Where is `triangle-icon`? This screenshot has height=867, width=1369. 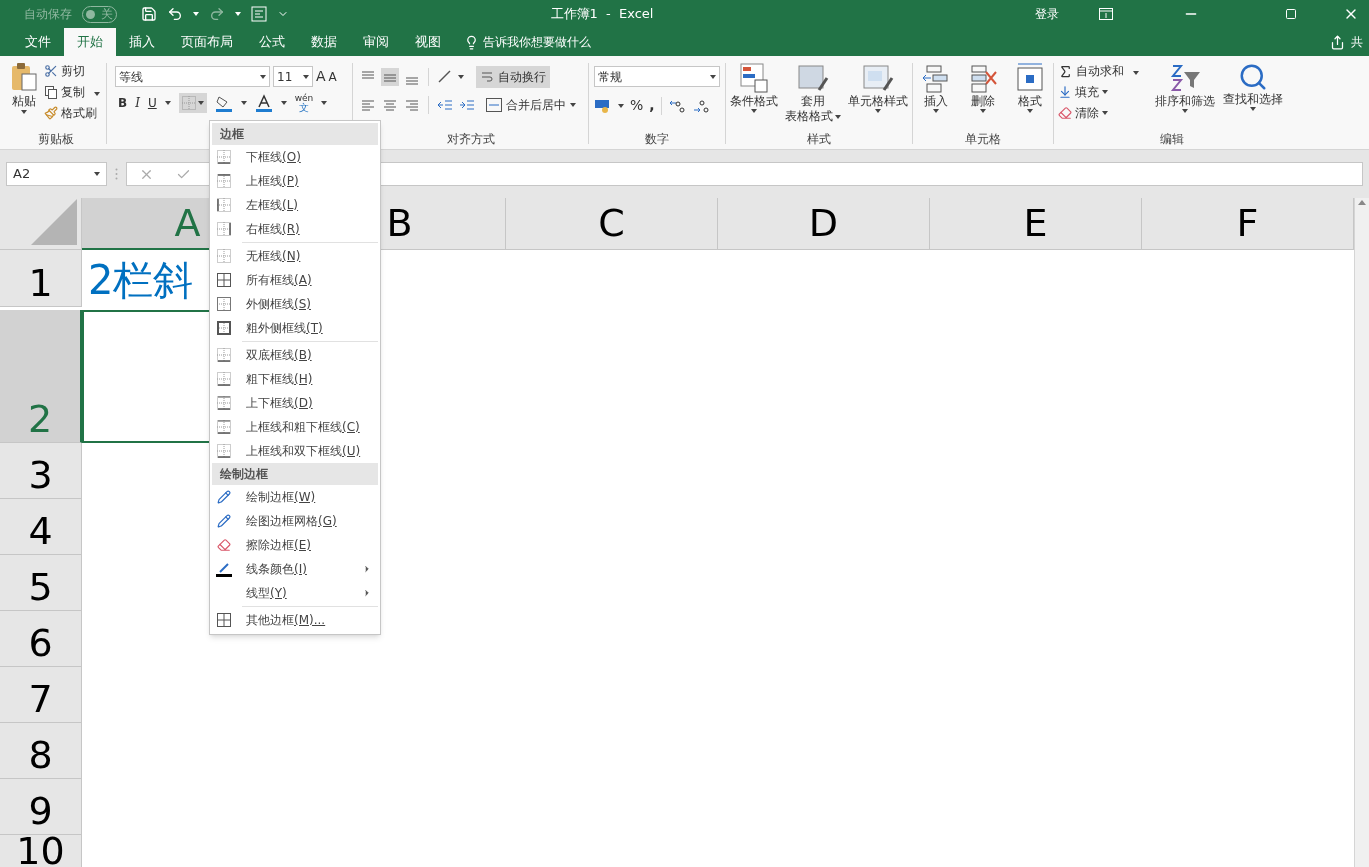
triangle-icon is located at coordinates (54, 222).